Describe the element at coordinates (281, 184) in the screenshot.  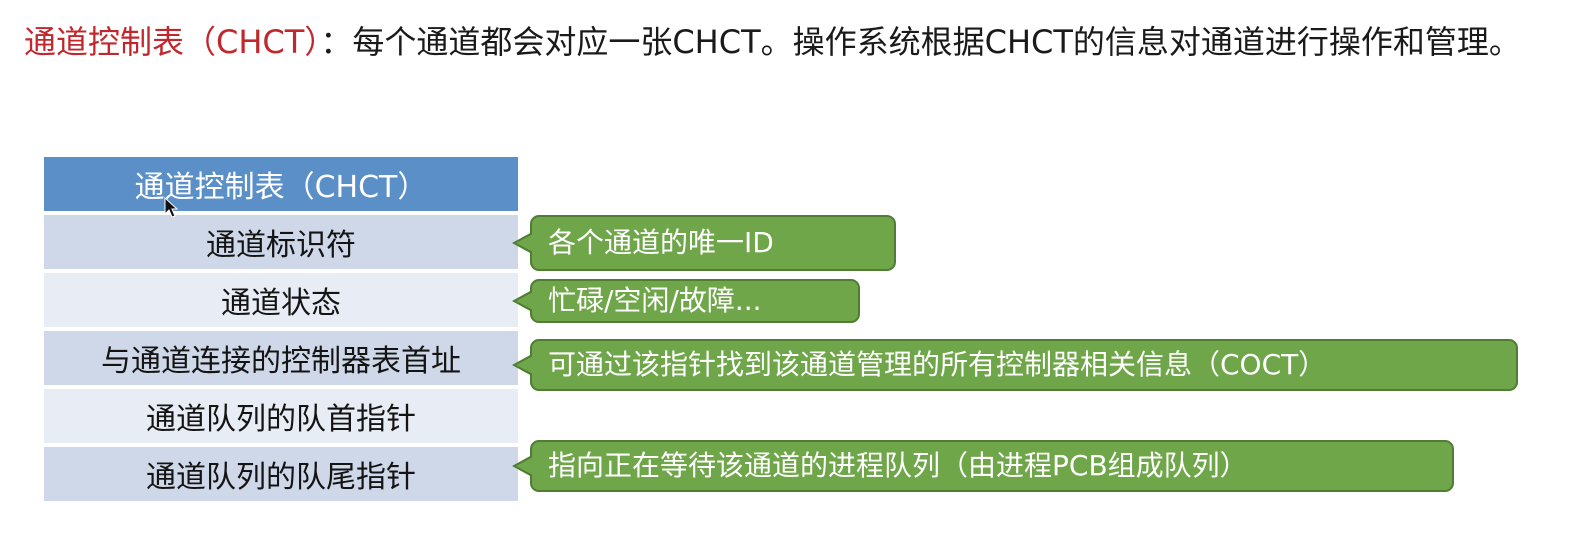
I see `chct-table-header: 通道控制表（CHCT）` at that location.